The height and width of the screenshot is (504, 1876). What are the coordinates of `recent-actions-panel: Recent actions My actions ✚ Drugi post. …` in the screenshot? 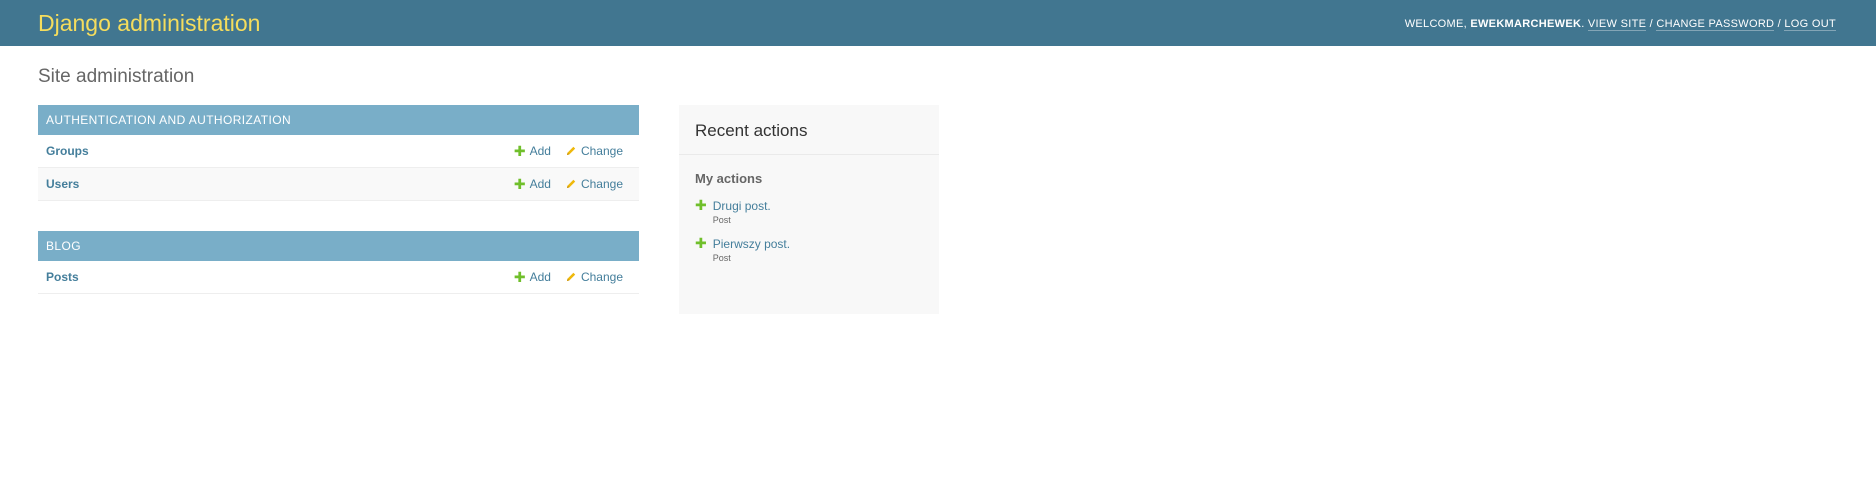 It's located at (809, 209).